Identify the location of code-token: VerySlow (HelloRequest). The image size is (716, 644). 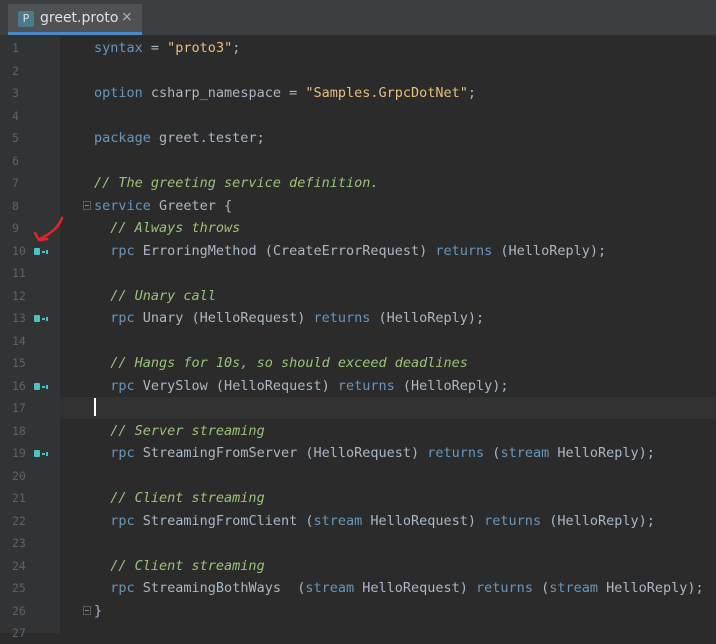
(236, 385).